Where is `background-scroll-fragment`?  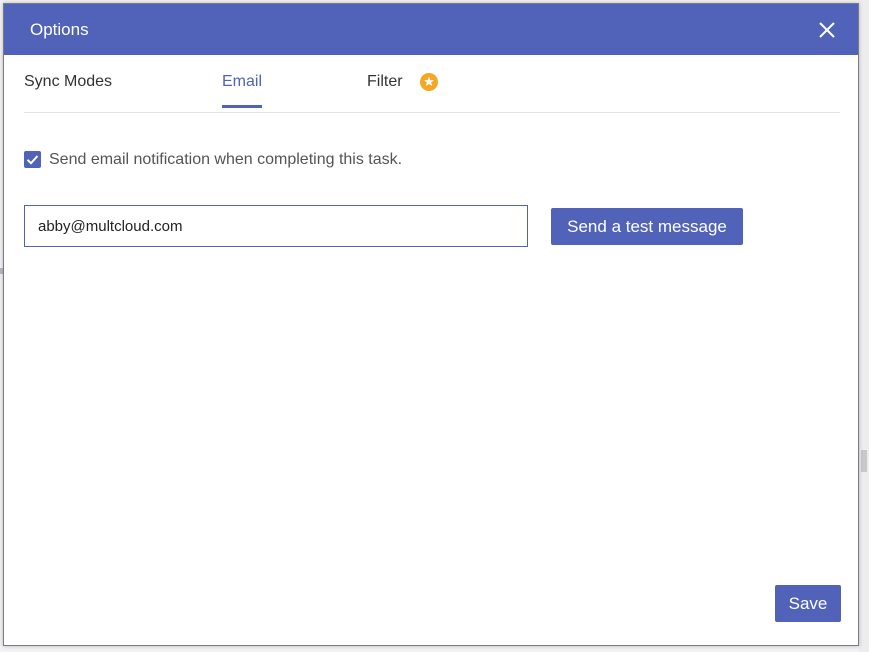 background-scroll-fragment is located at coordinates (864, 461).